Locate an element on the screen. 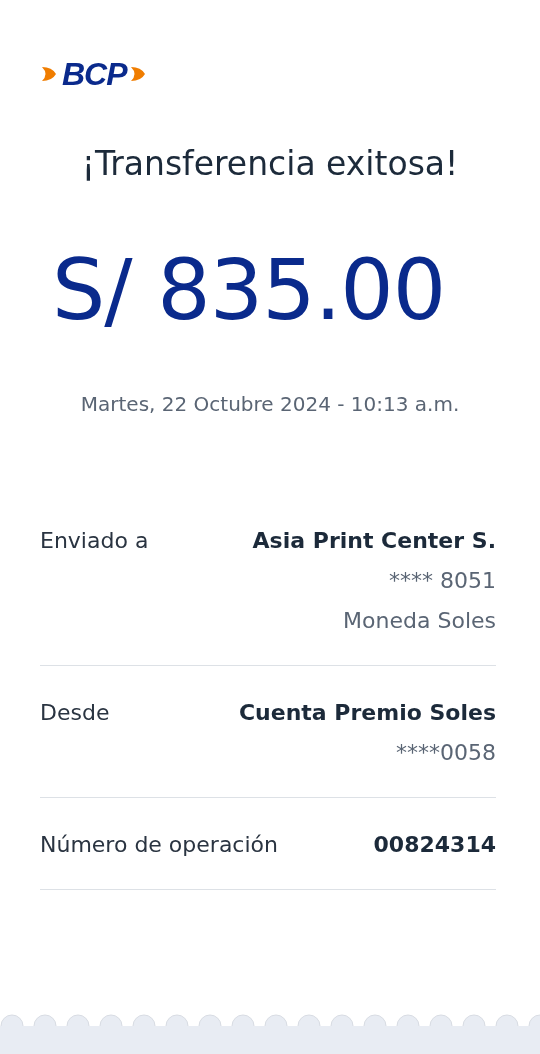 This screenshot has height=1054, width=540. detail-extra: **** 8051 is located at coordinates (442, 580).